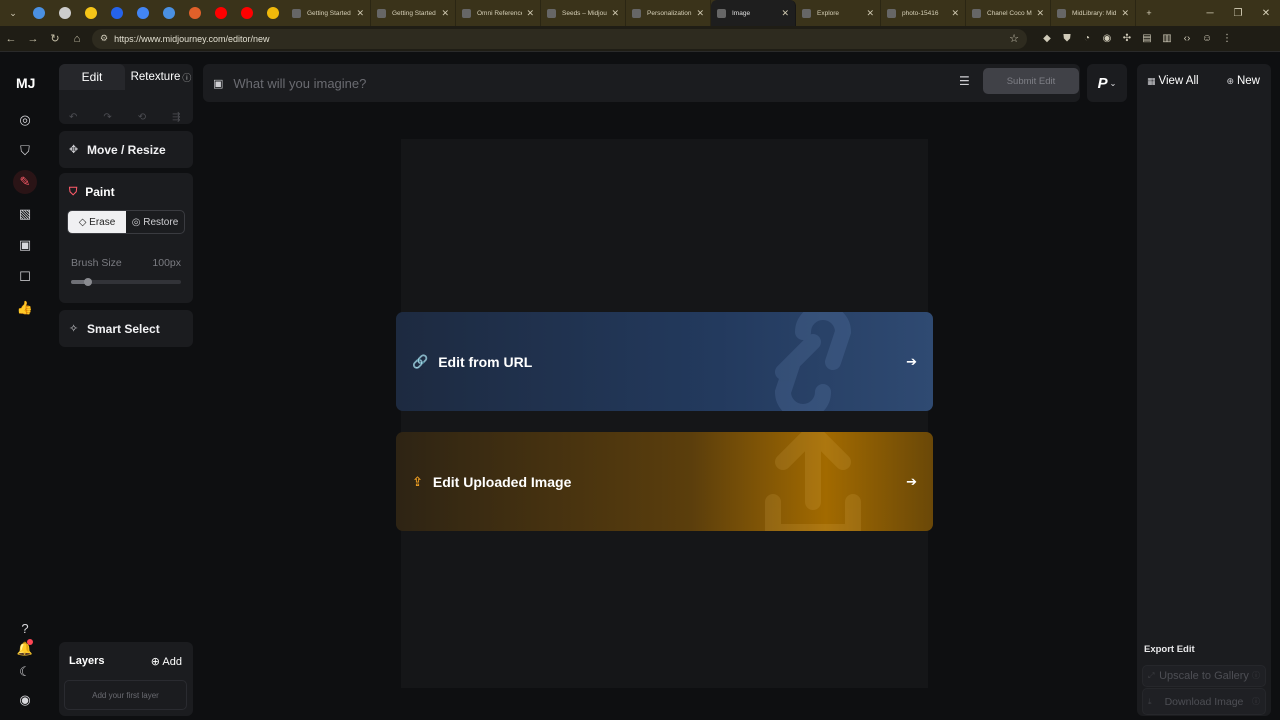 This screenshot has height=720, width=1280. Describe the element at coordinates (1031, 81) in the screenshot. I see `submit-edit-button: Submit Edit` at that location.